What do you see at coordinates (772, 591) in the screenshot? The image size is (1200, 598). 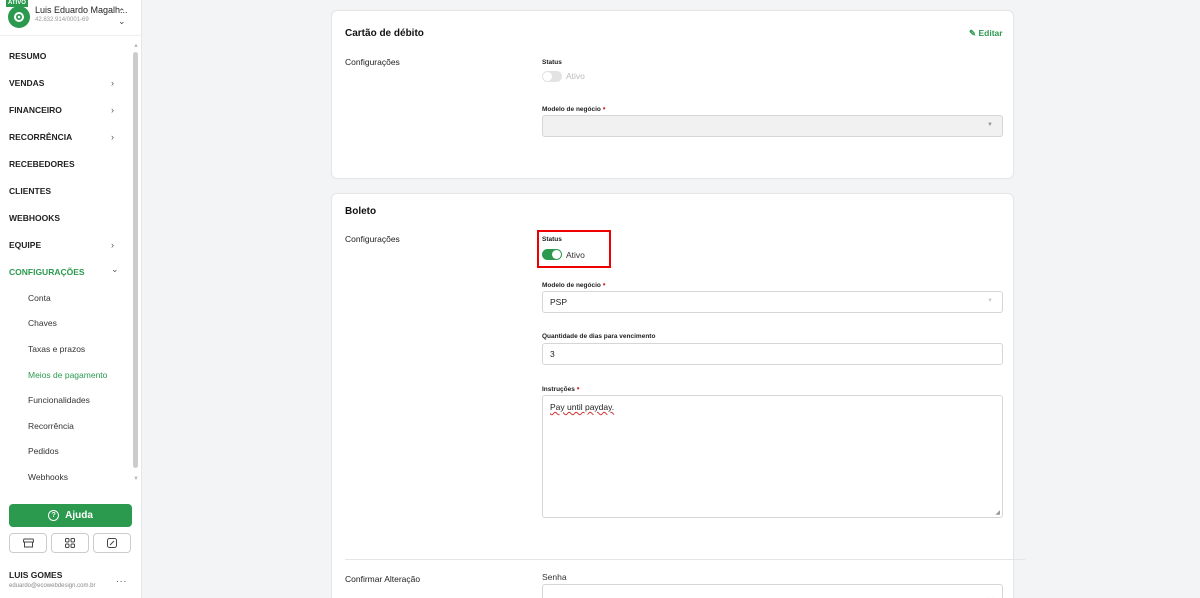 I see `password-input: ◡` at bounding box center [772, 591].